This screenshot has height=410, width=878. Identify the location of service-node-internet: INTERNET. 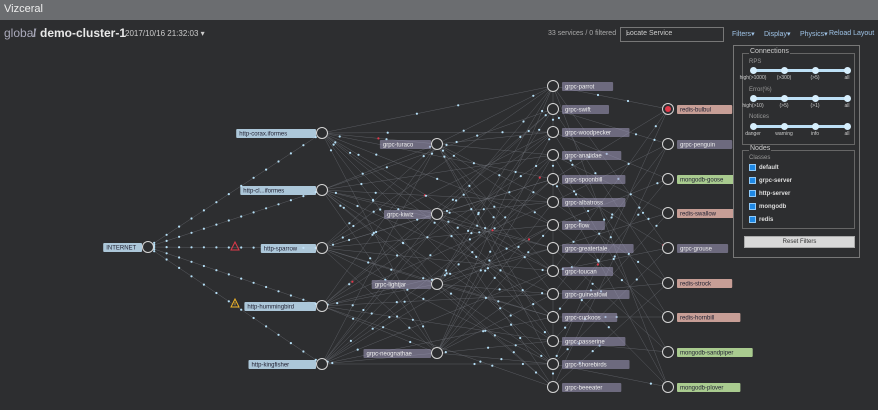
(128, 247).